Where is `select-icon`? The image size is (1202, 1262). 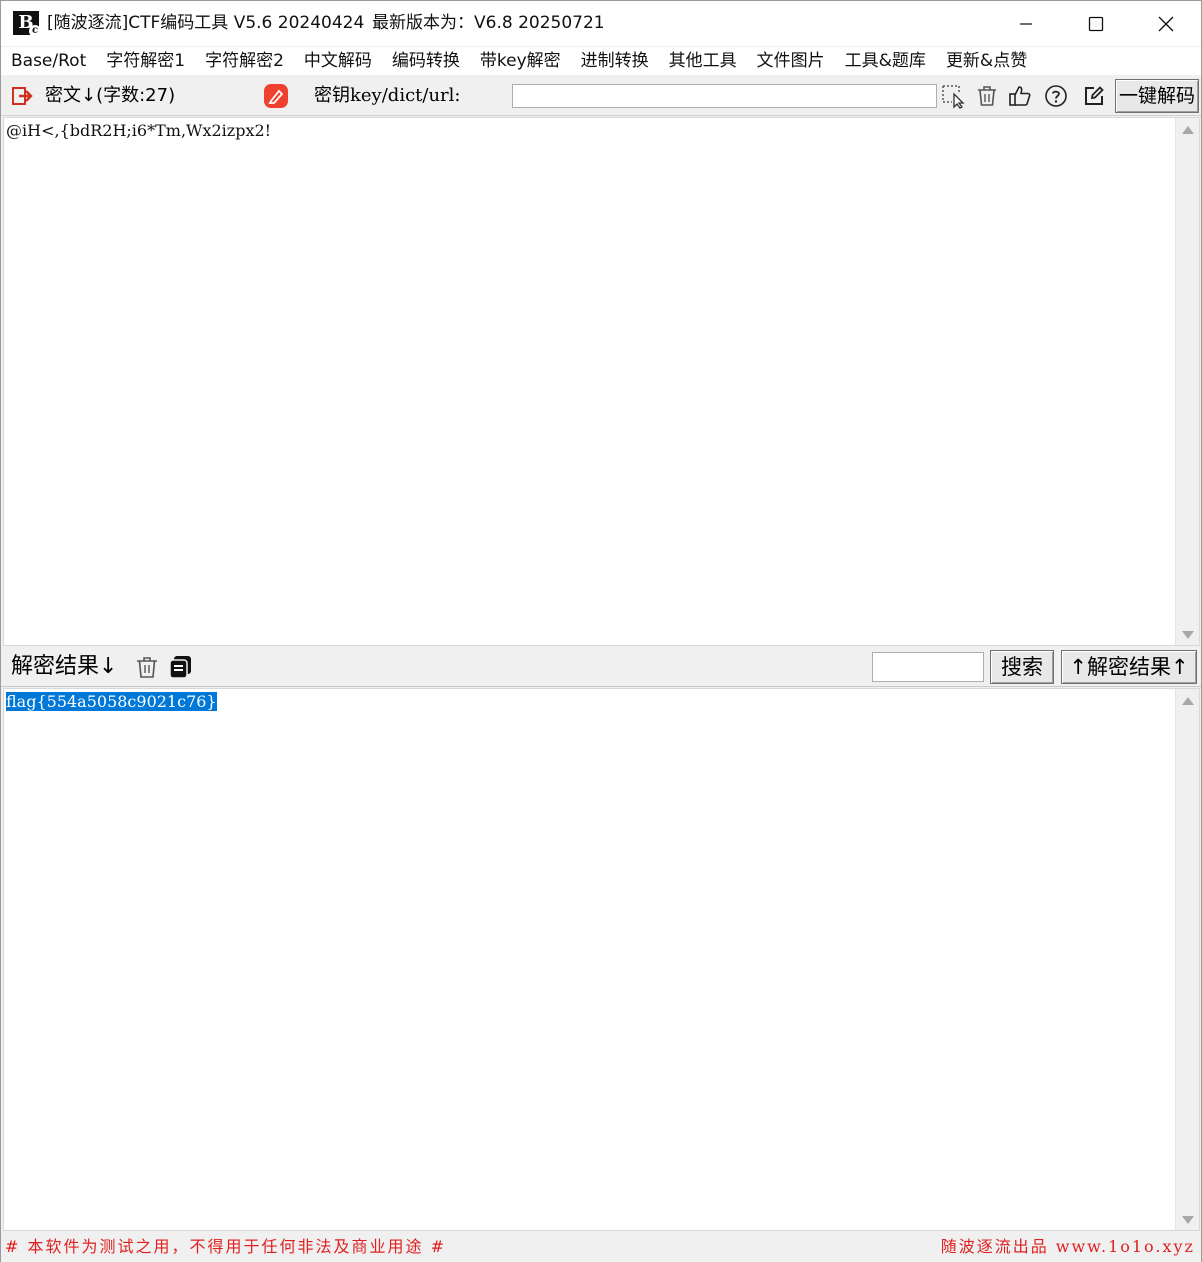 select-icon is located at coordinates (953, 97).